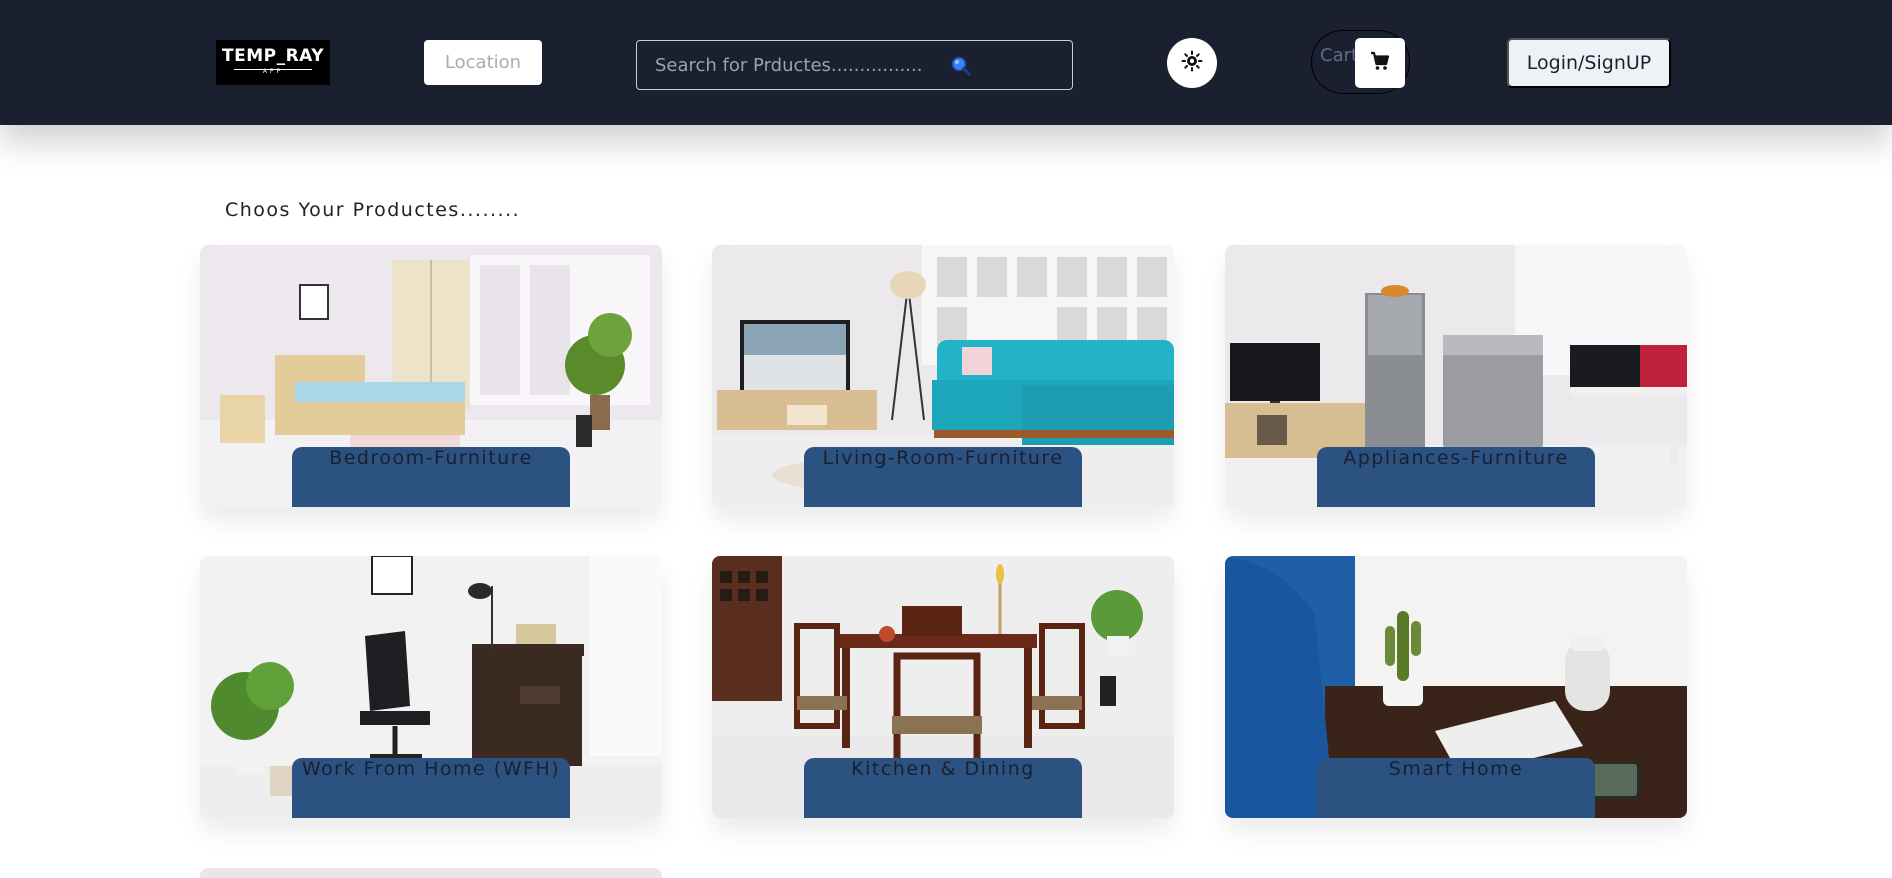 This screenshot has width=1892, height=878. Describe the element at coordinates (943, 376) in the screenshot. I see `category-card-living-room: Living-Room-Furniture` at that location.